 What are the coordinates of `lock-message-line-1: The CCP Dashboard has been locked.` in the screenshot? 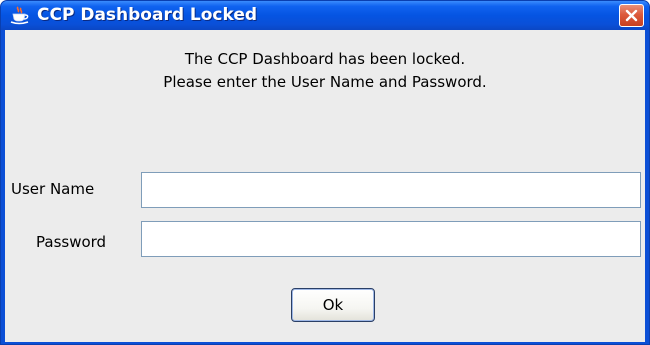 It's located at (325, 59).